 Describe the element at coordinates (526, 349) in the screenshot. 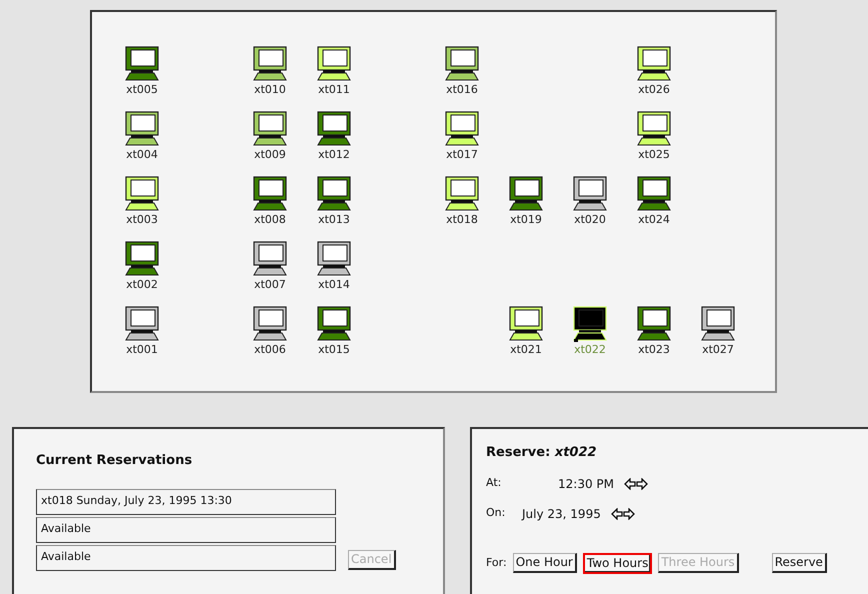

I see `workstation-label: xt021` at that location.